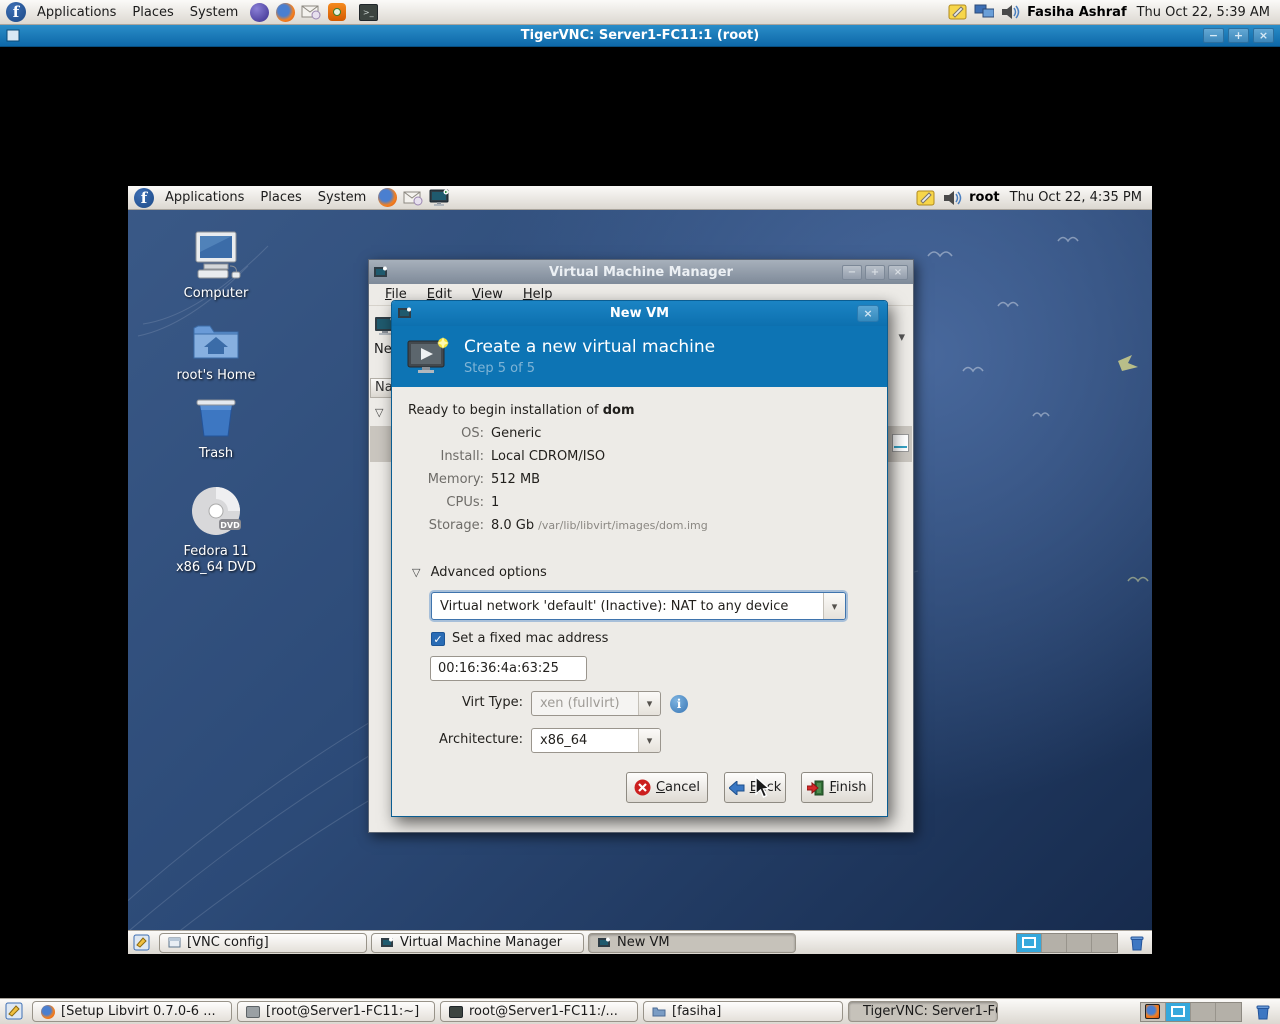 This screenshot has width=1280, height=1024. I want to click on volume-tray-icon, so click(1010, 12).